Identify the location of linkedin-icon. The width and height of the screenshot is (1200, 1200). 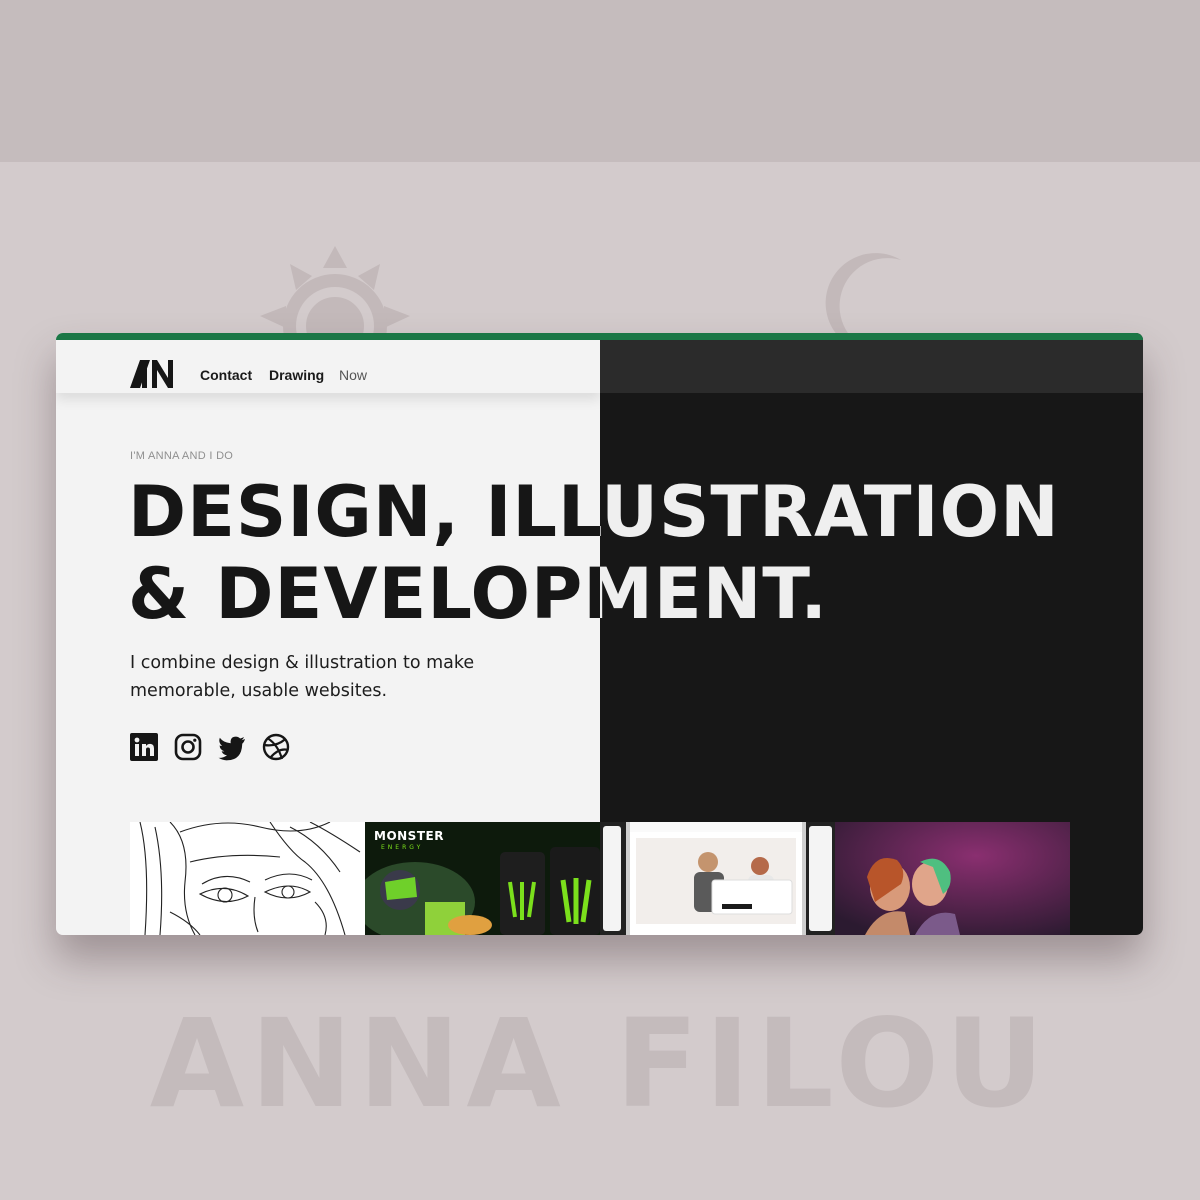
(144, 747).